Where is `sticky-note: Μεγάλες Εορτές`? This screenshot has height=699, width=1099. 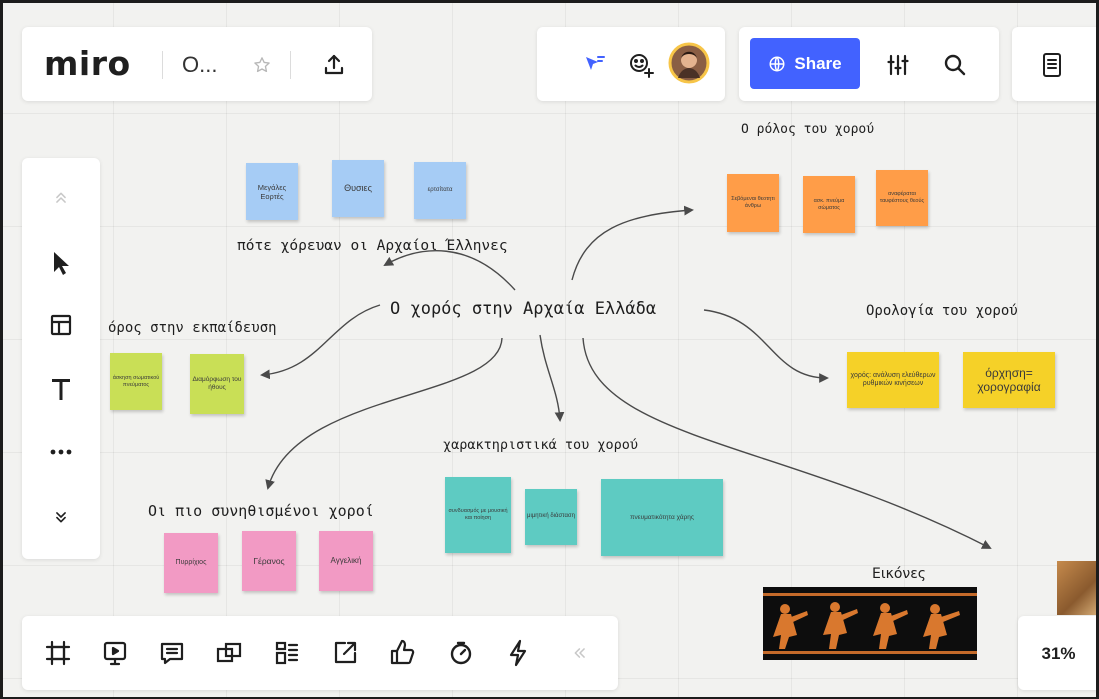
sticky-note: Μεγάλες Εορτές is located at coordinates (272, 191).